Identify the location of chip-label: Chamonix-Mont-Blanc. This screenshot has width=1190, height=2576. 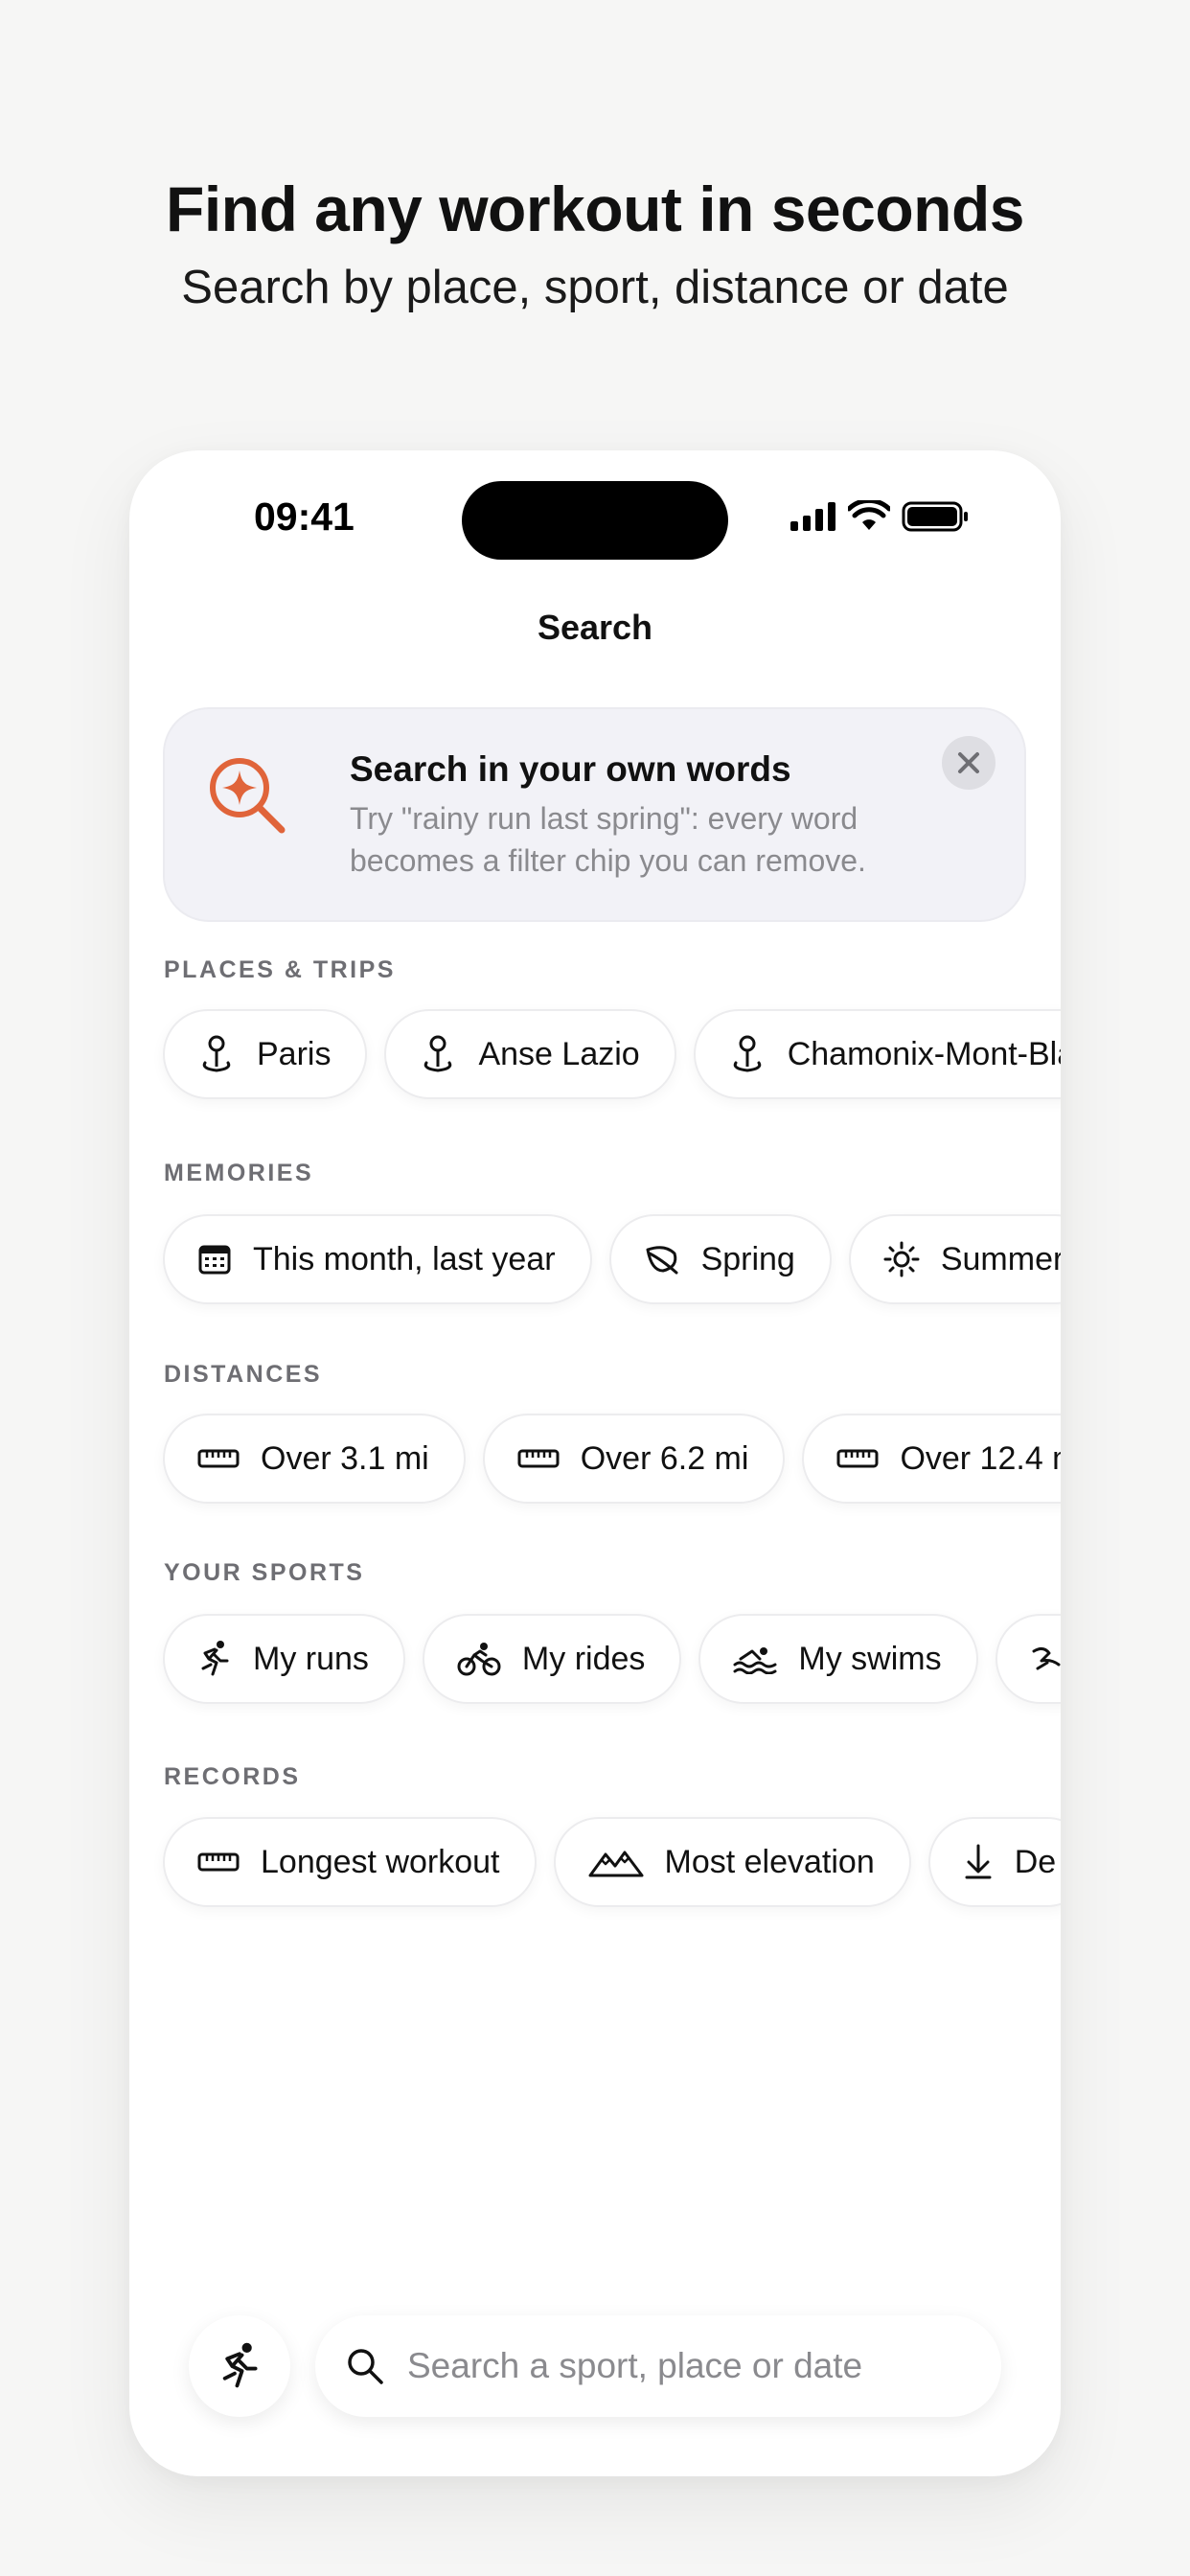
(924, 1053).